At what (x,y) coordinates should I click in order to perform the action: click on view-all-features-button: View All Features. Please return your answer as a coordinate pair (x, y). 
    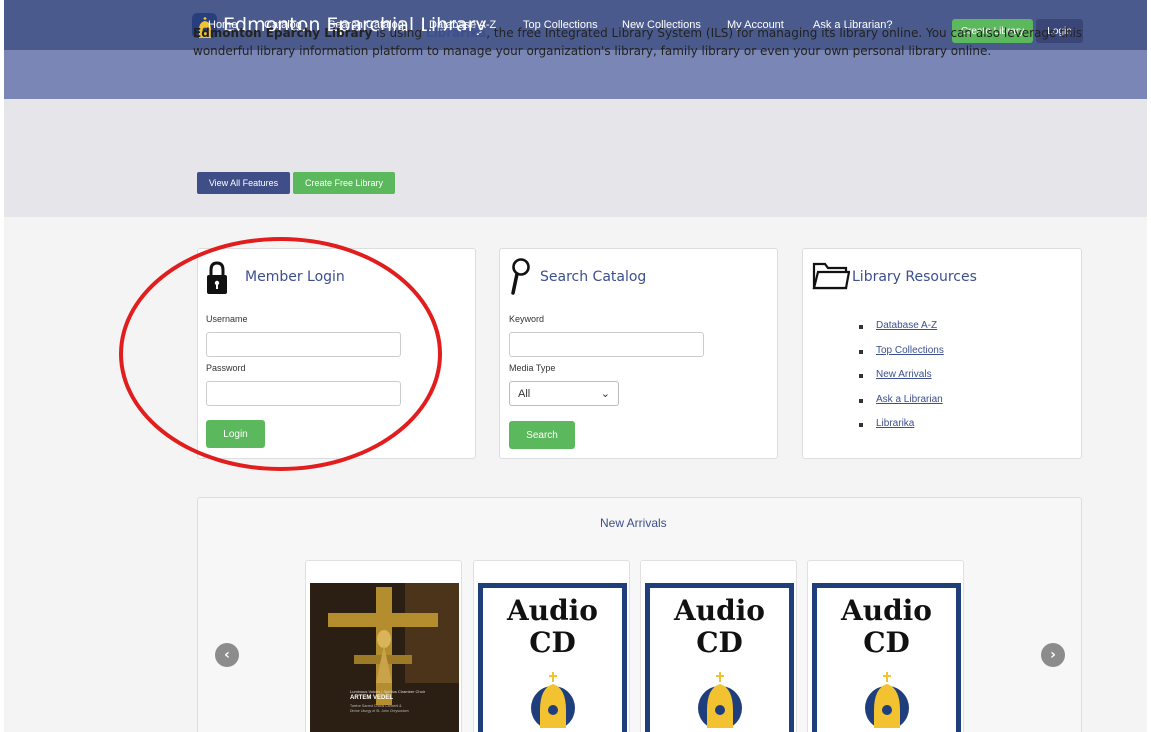
    Looking at the image, I should click on (243, 183).